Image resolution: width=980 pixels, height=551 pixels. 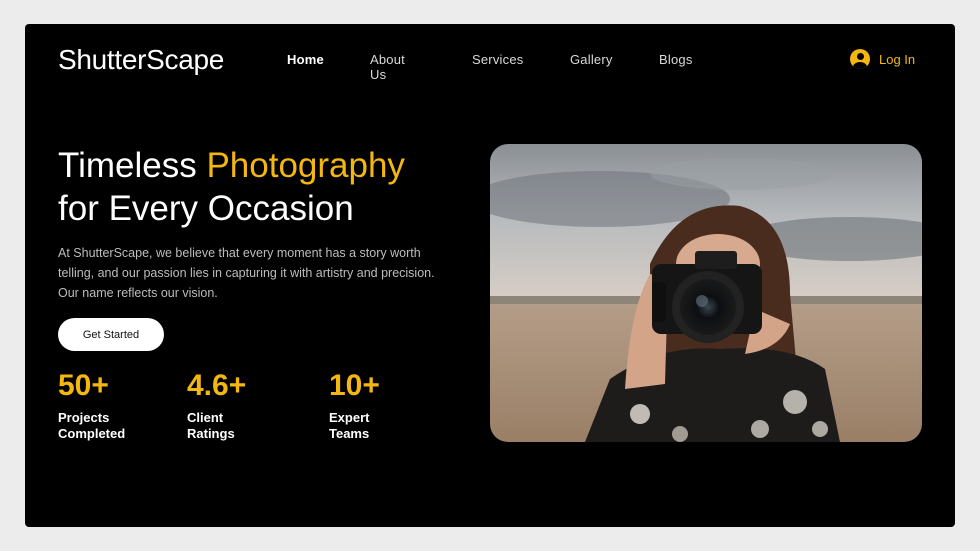 I want to click on brand-logo: ShutterScape, so click(x=141, y=60).